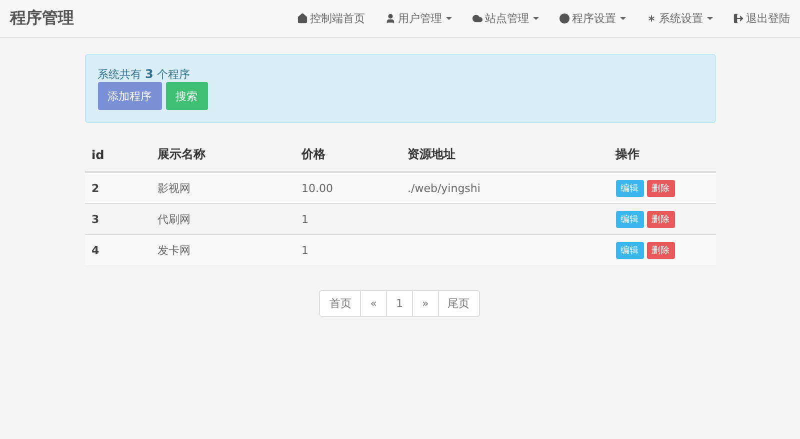 The image size is (800, 439). I want to click on brand-title: 程序管理, so click(42, 18).